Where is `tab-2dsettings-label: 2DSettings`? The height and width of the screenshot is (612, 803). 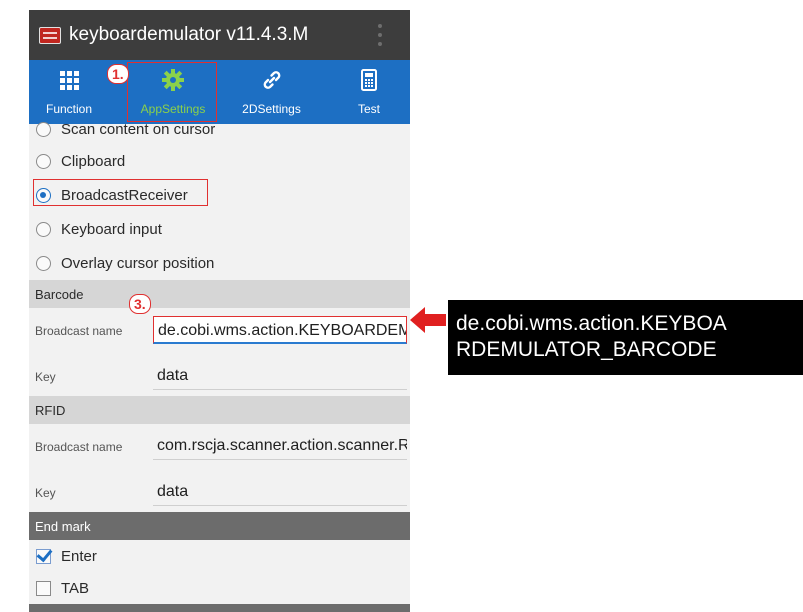
tab-2dsettings-label: 2DSettings is located at coordinates (271, 109).